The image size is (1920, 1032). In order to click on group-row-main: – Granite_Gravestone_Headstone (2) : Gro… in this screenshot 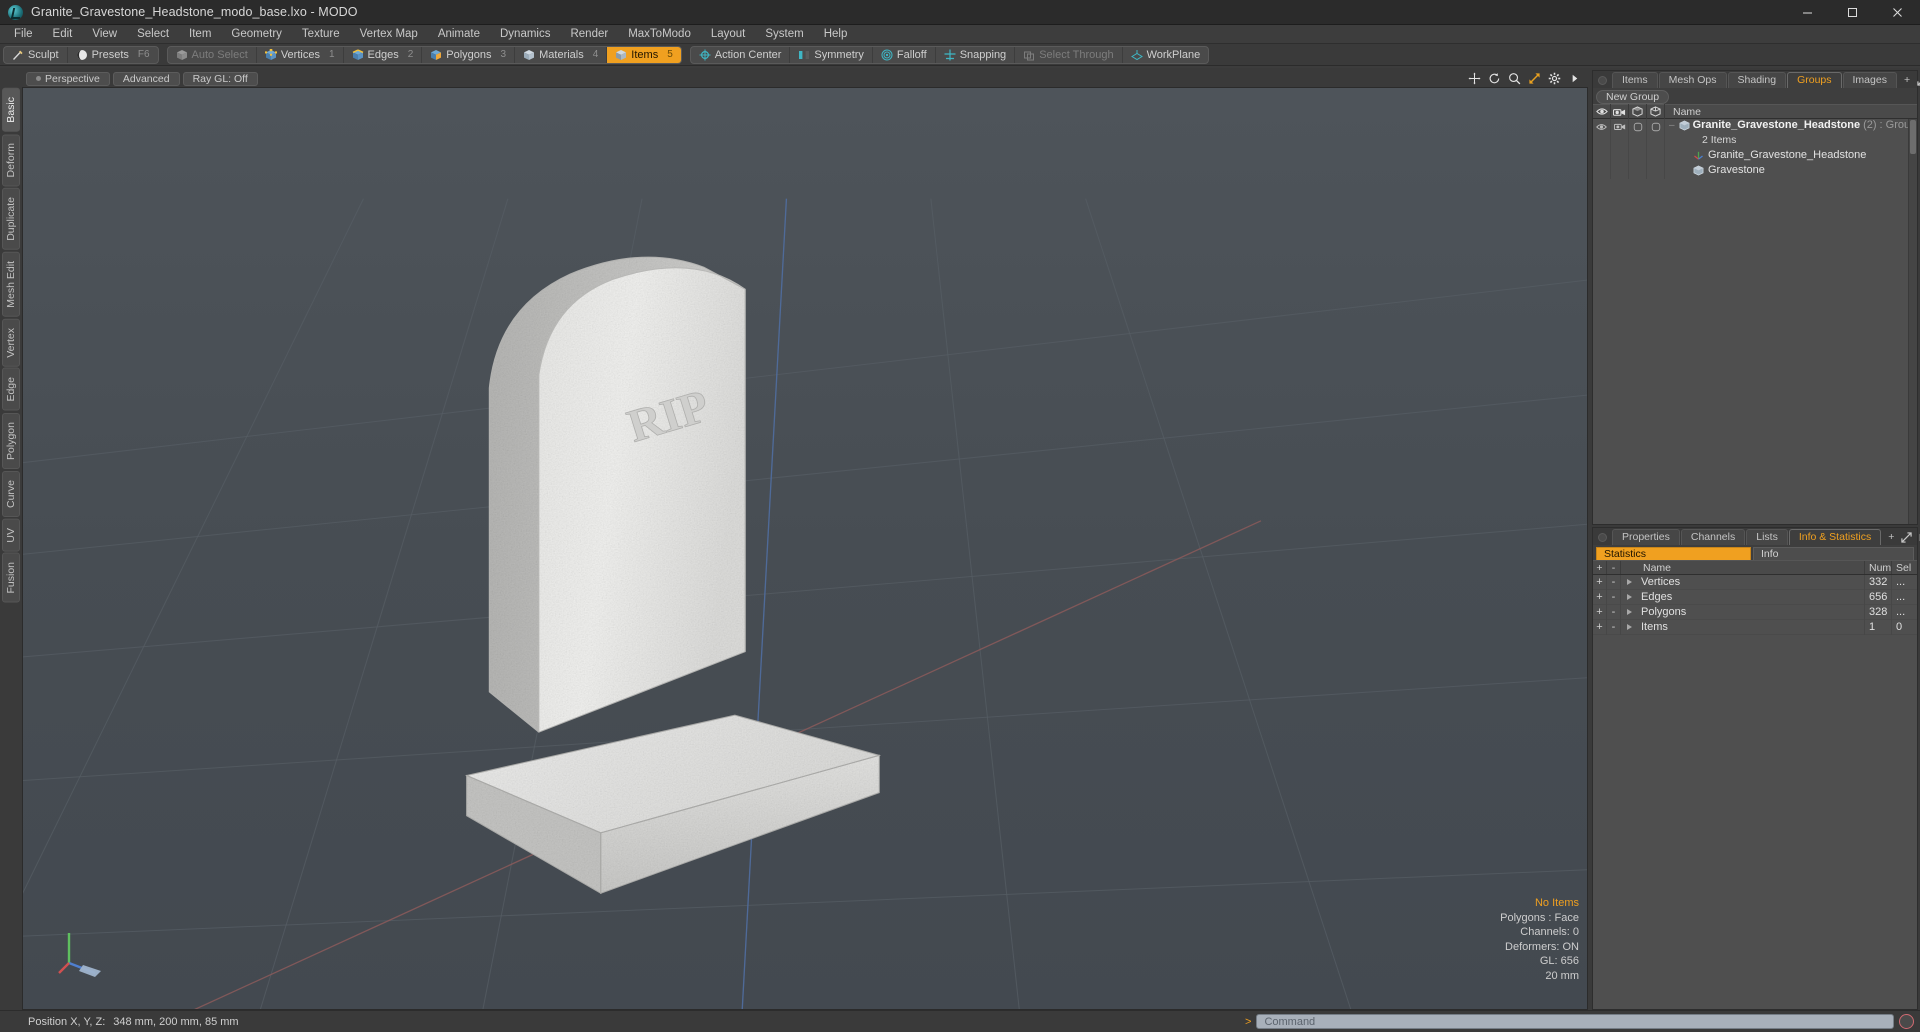, I will do `click(1791, 125)`.